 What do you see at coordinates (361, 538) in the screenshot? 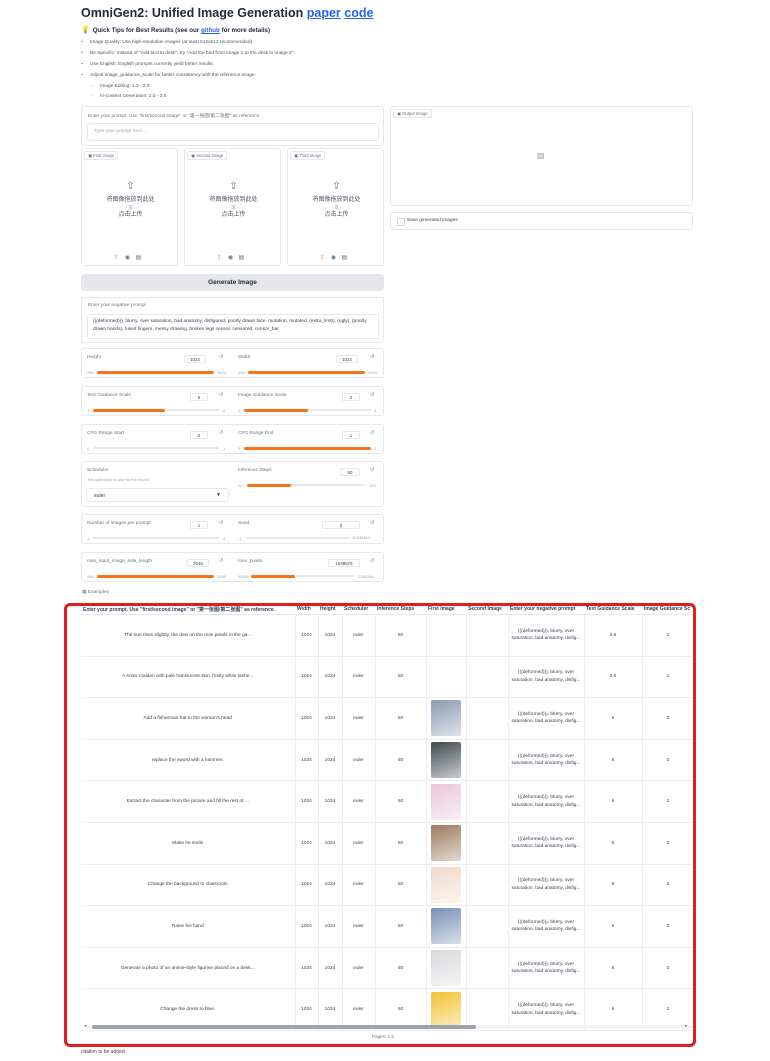
I see `seed-max: 2147483647` at bounding box center [361, 538].